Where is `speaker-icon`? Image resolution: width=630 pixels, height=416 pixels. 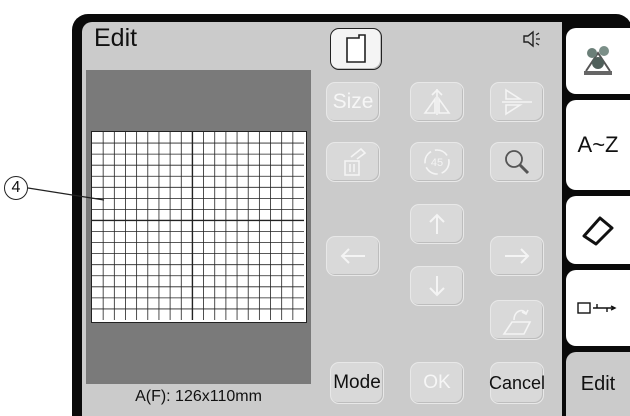
speaker-icon is located at coordinates (532, 41).